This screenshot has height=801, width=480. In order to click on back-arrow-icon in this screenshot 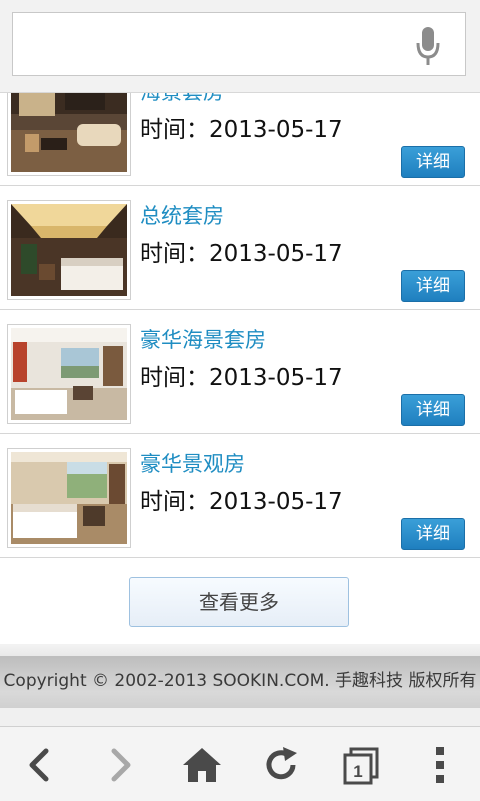, I will do `click(40, 765)`.